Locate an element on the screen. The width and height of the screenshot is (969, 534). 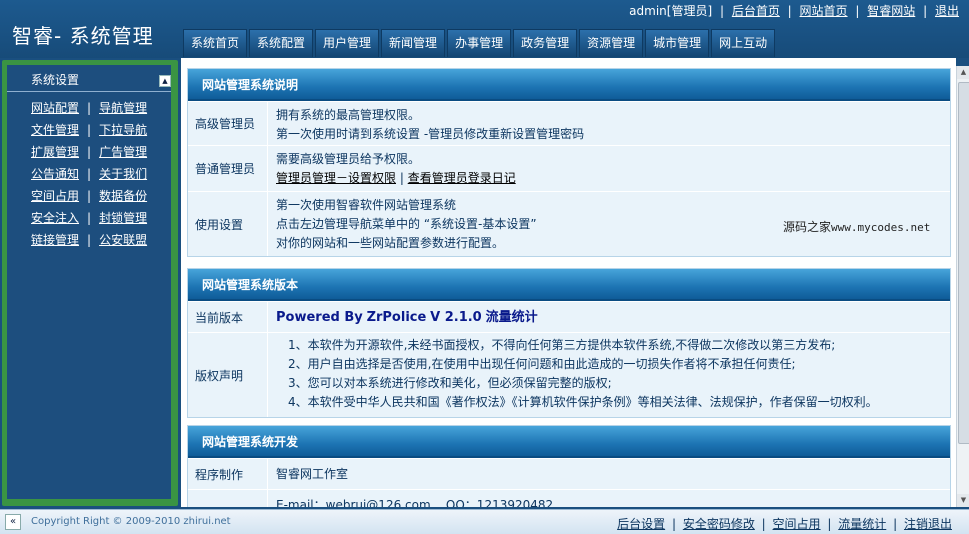
admin-permissions-link: 管理员管理－设置权限 is located at coordinates (336, 178).